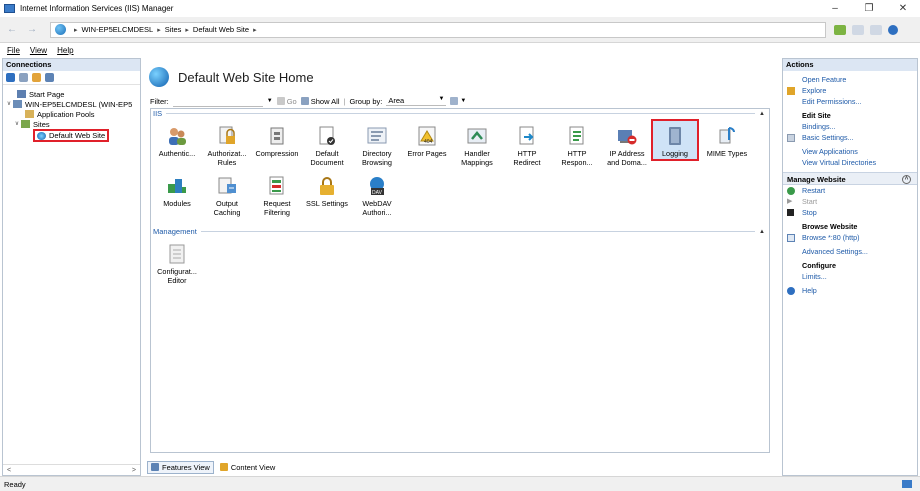  What do you see at coordinates (835, 8) in the screenshot?
I see `minimize-button: –` at bounding box center [835, 8].